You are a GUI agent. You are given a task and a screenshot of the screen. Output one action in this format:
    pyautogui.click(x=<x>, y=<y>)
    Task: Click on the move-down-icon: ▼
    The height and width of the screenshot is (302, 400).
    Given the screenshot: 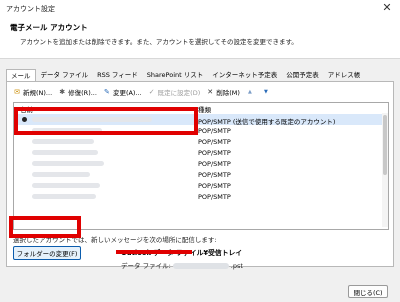 What is the action you would take?
    pyautogui.click(x=265, y=92)
    